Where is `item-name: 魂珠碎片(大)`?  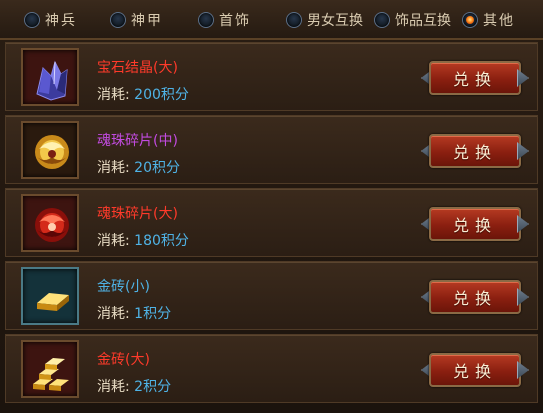 item-name: 魂珠碎片(大) is located at coordinates (137, 214).